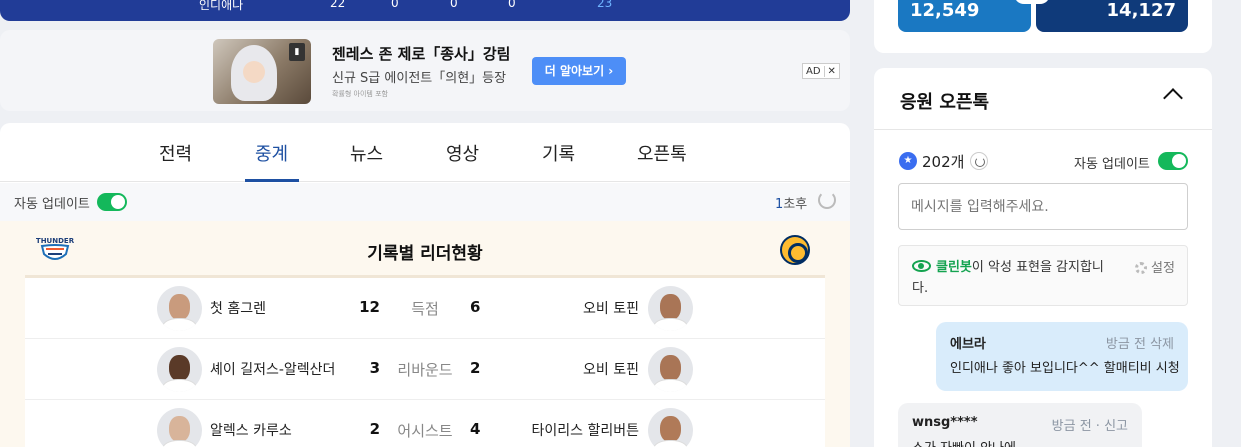 This screenshot has height=447, width=1241. I want to click on cheer-count-left: 12,549, so click(964, 16).